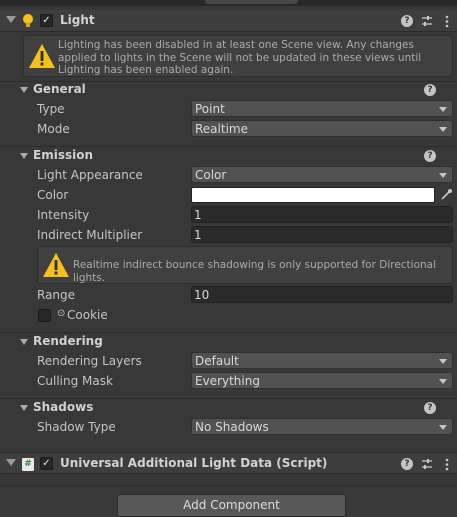  What do you see at coordinates (198, 235) in the screenshot?
I see `indirect-multiplier-value: 1` at bounding box center [198, 235].